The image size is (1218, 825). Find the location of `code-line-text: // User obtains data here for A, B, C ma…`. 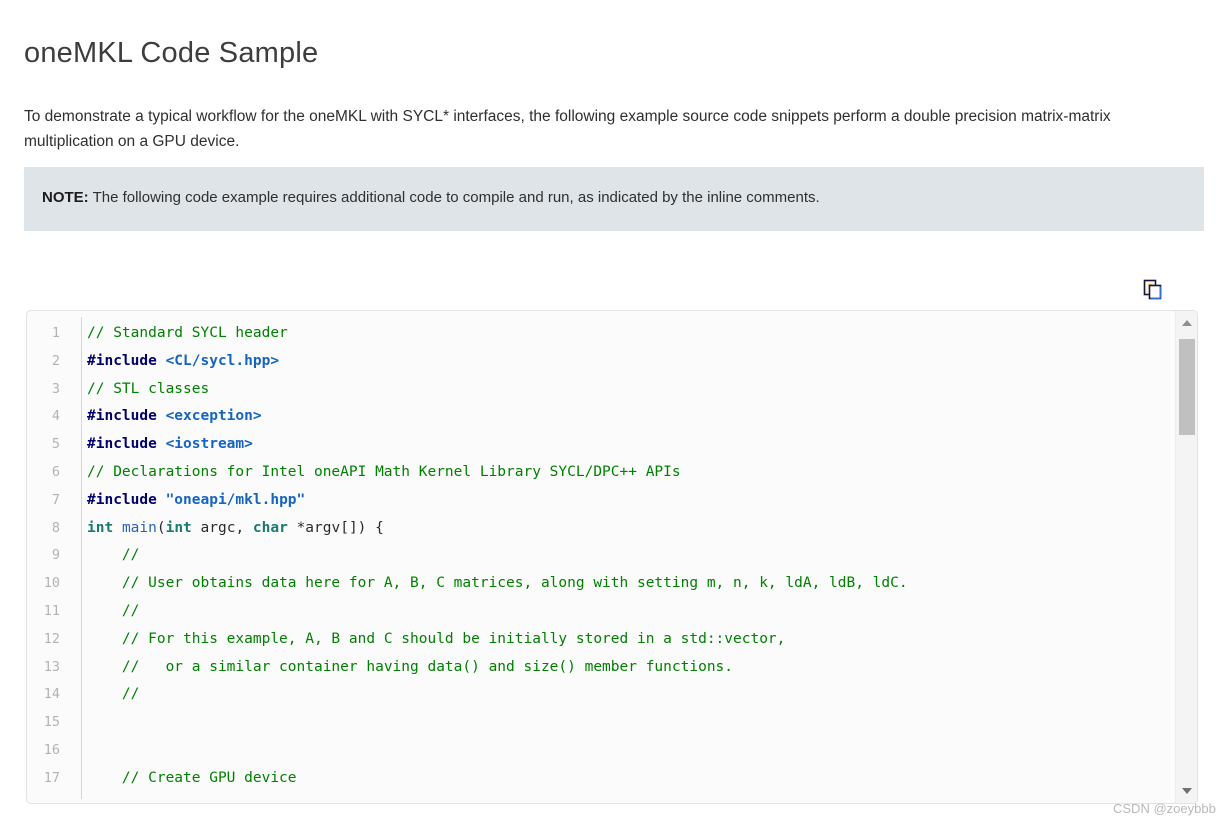

code-line-text: // User obtains data here for A, B, C ma… is located at coordinates (623, 584).